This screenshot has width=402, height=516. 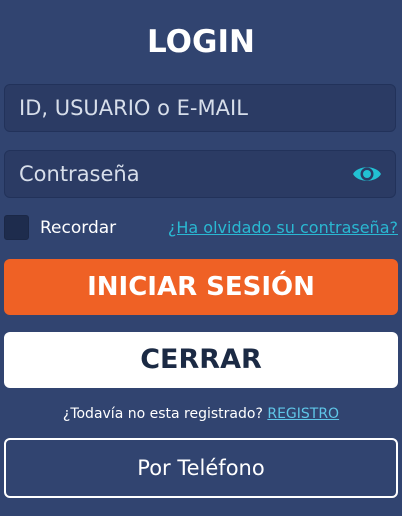 What do you see at coordinates (201, 287) in the screenshot?
I see `login-button: INICIAR SESIÓN` at bounding box center [201, 287].